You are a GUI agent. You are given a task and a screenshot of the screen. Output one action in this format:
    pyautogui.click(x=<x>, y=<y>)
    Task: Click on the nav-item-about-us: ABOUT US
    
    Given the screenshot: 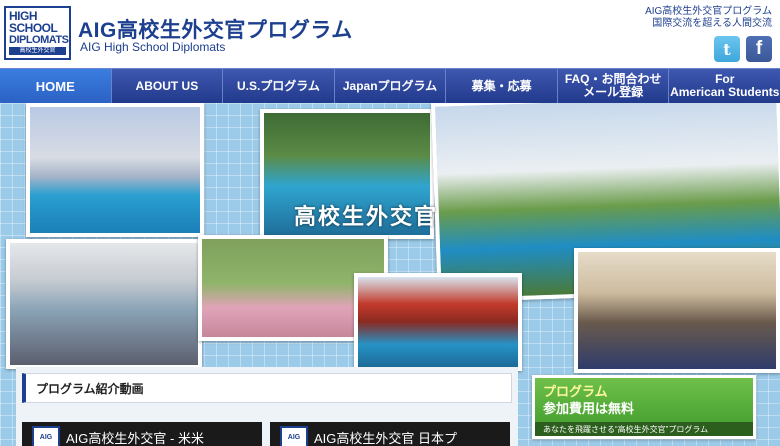 What is the action you would take?
    pyautogui.click(x=168, y=86)
    